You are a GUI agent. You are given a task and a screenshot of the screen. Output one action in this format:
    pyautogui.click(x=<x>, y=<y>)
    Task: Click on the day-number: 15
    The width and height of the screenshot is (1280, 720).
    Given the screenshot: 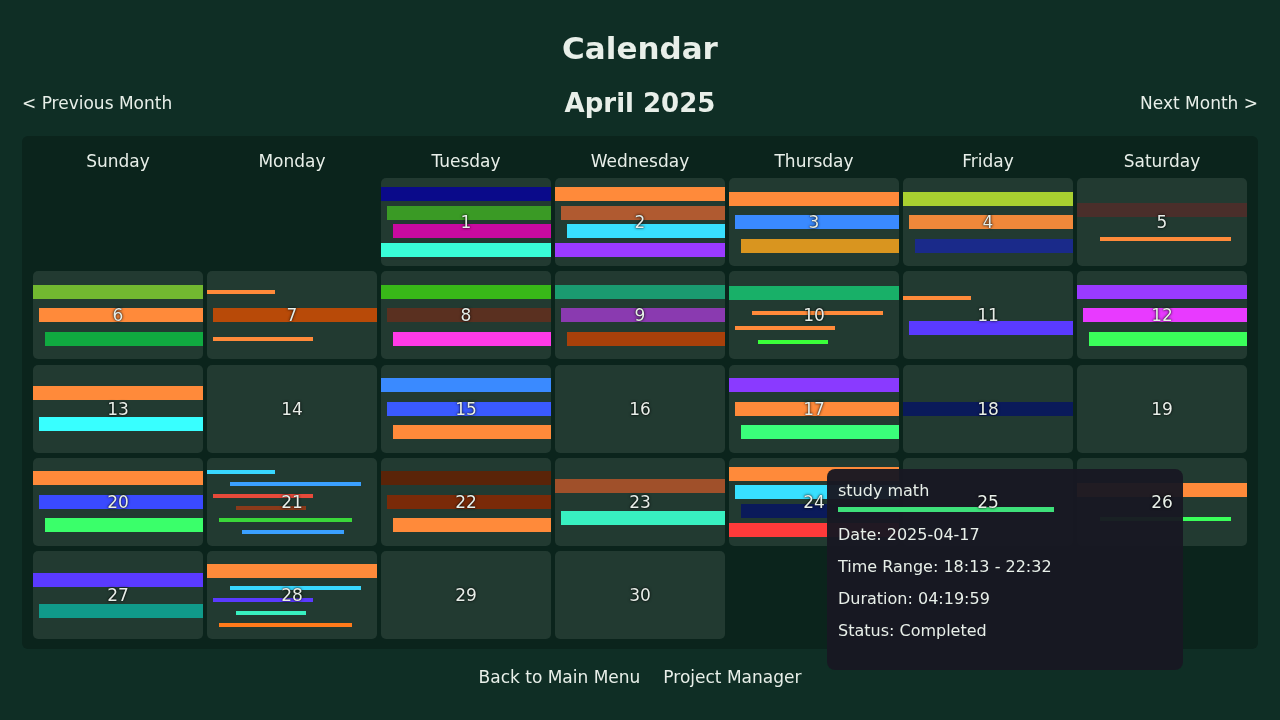 What is the action you would take?
    pyautogui.click(x=466, y=408)
    